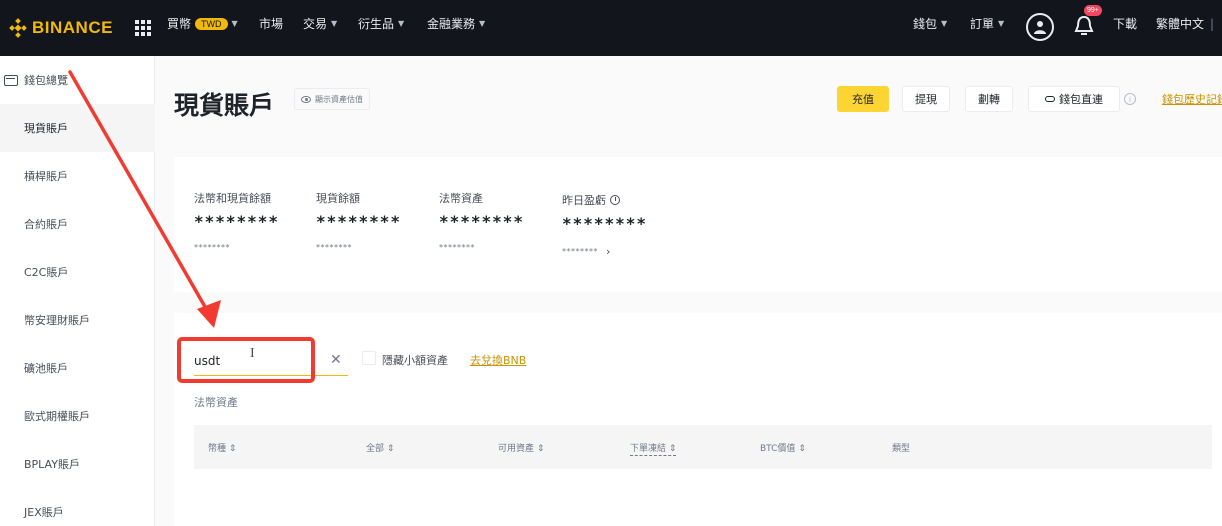 This screenshot has width=1222, height=526. What do you see at coordinates (1093, 10) in the screenshot?
I see `notification-count-badge: 99+` at bounding box center [1093, 10].